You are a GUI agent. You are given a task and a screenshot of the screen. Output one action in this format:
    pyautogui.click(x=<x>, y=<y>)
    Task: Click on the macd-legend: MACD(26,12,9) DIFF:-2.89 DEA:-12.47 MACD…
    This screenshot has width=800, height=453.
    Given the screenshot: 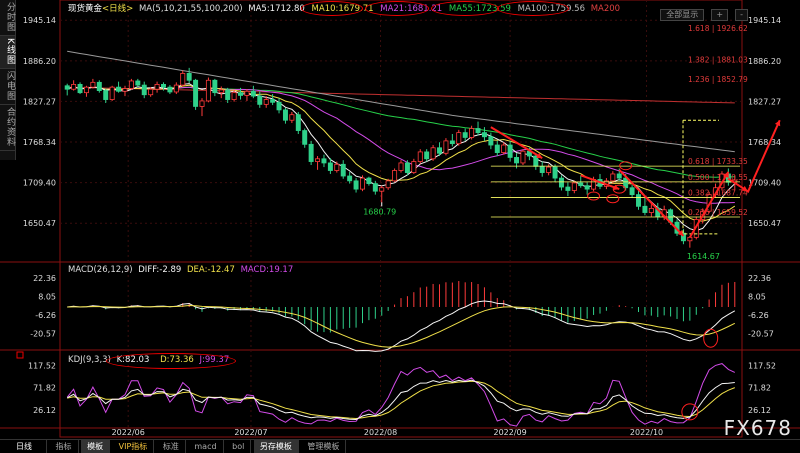 What is the action you would take?
    pyautogui.click(x=180, y=270)
    